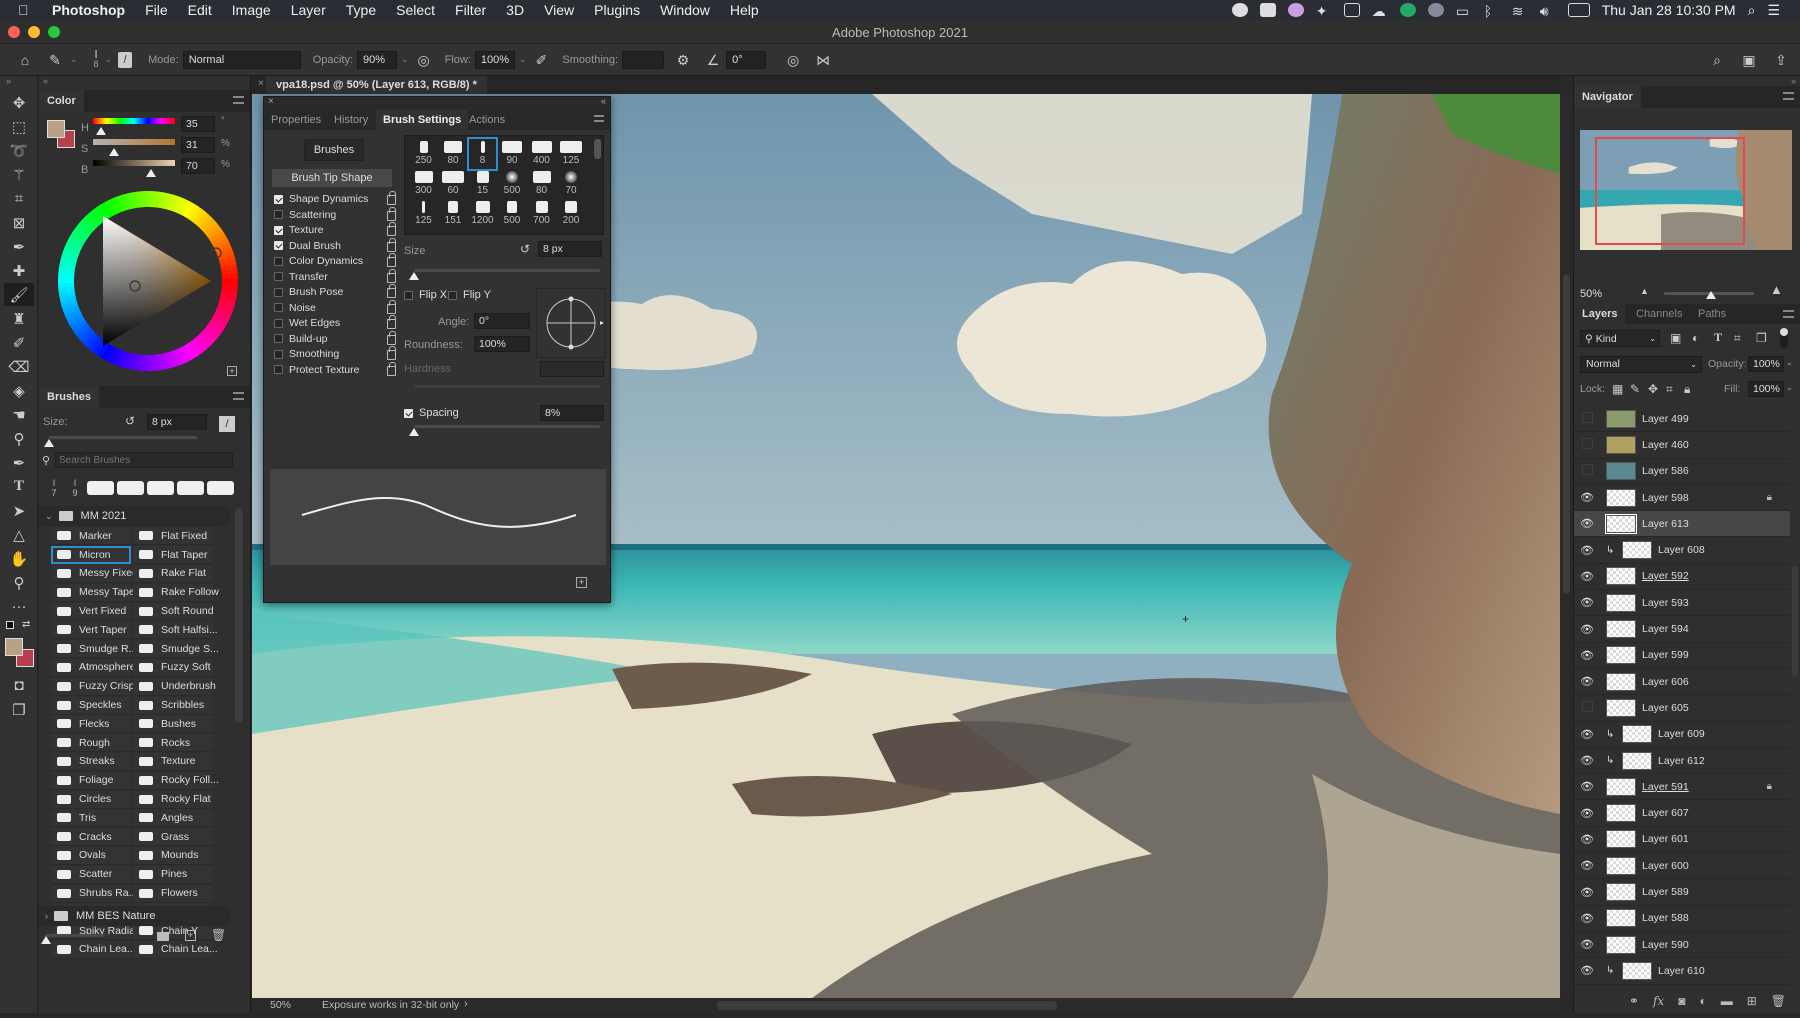  What do you see at coordinates (91, 705) in the screenshot?
I see `brush-item: Speckles` at bounding box center [91, 705].